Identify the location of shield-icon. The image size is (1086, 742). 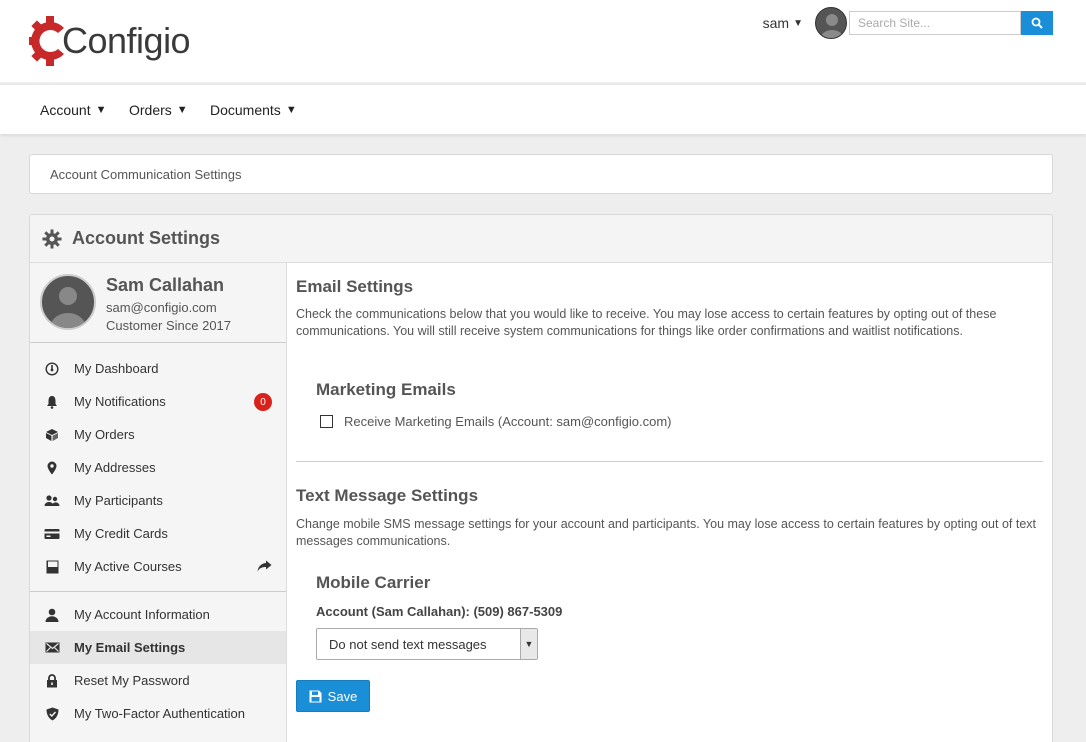
(52, 714).